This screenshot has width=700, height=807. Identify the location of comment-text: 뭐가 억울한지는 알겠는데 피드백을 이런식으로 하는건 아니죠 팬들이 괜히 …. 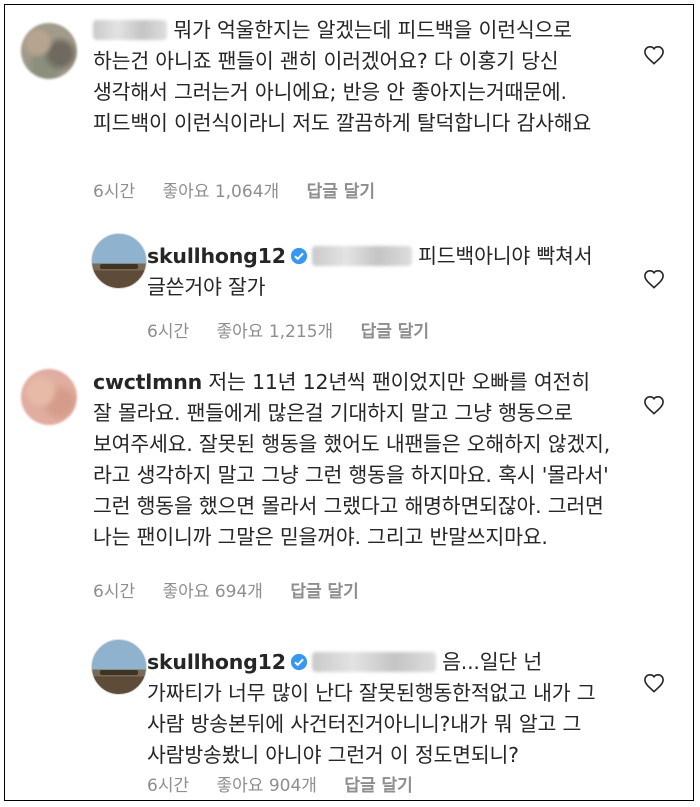
(353, 77).